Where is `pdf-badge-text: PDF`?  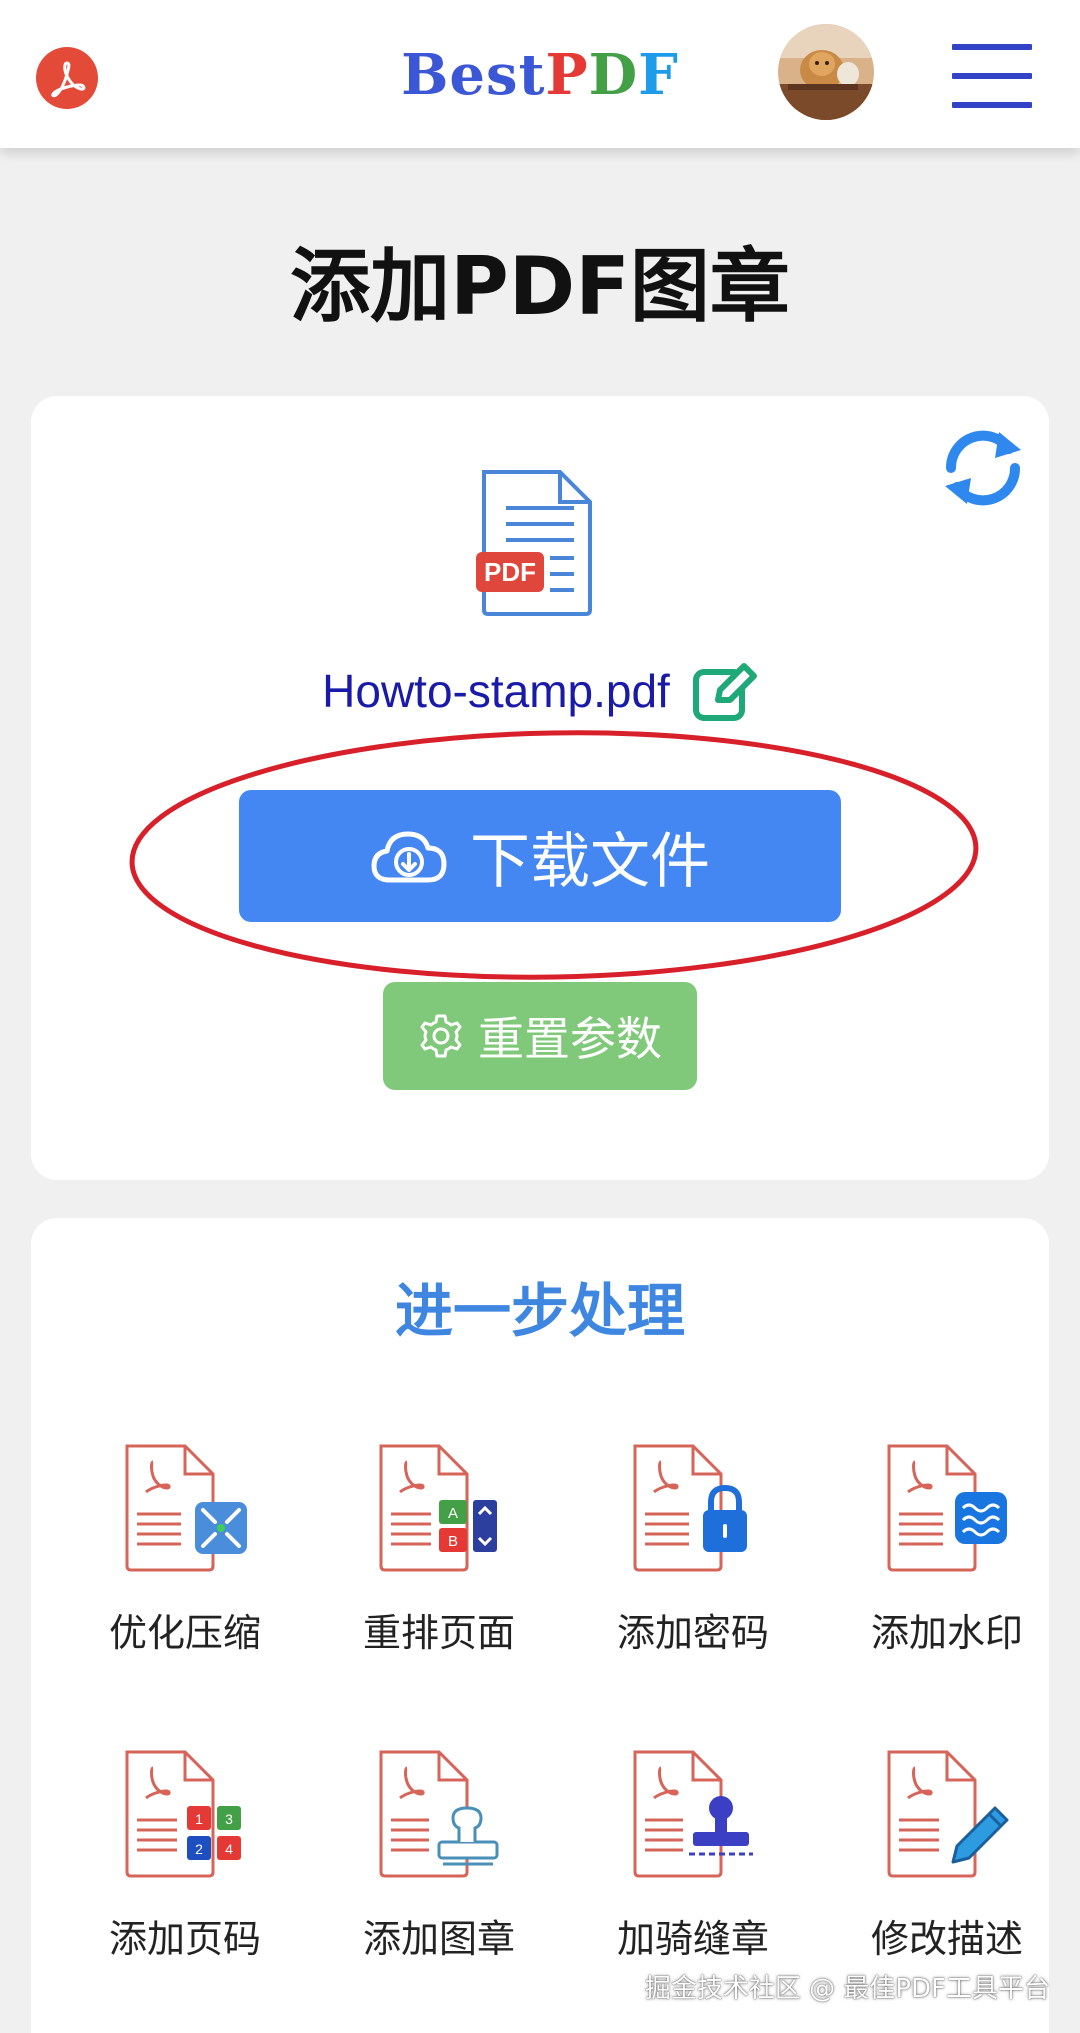
pdf-badge-text: PDF is located at coordinates (510, 572).